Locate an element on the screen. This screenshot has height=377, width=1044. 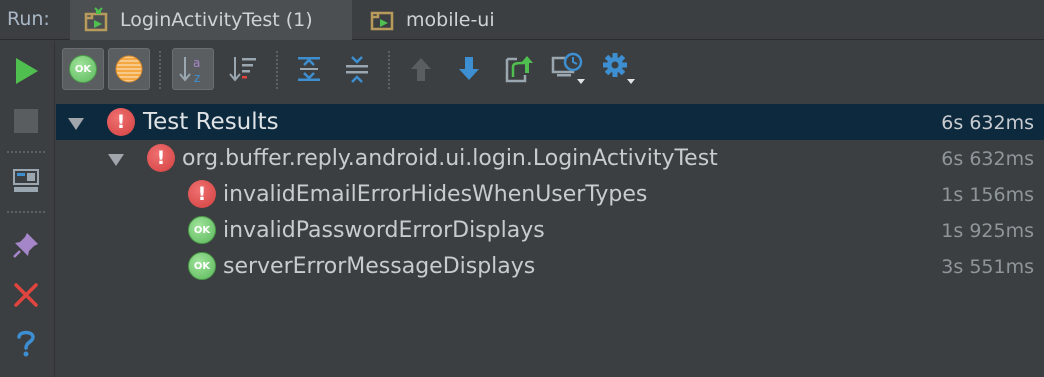
pin-button is located at coordinates (26, 245).